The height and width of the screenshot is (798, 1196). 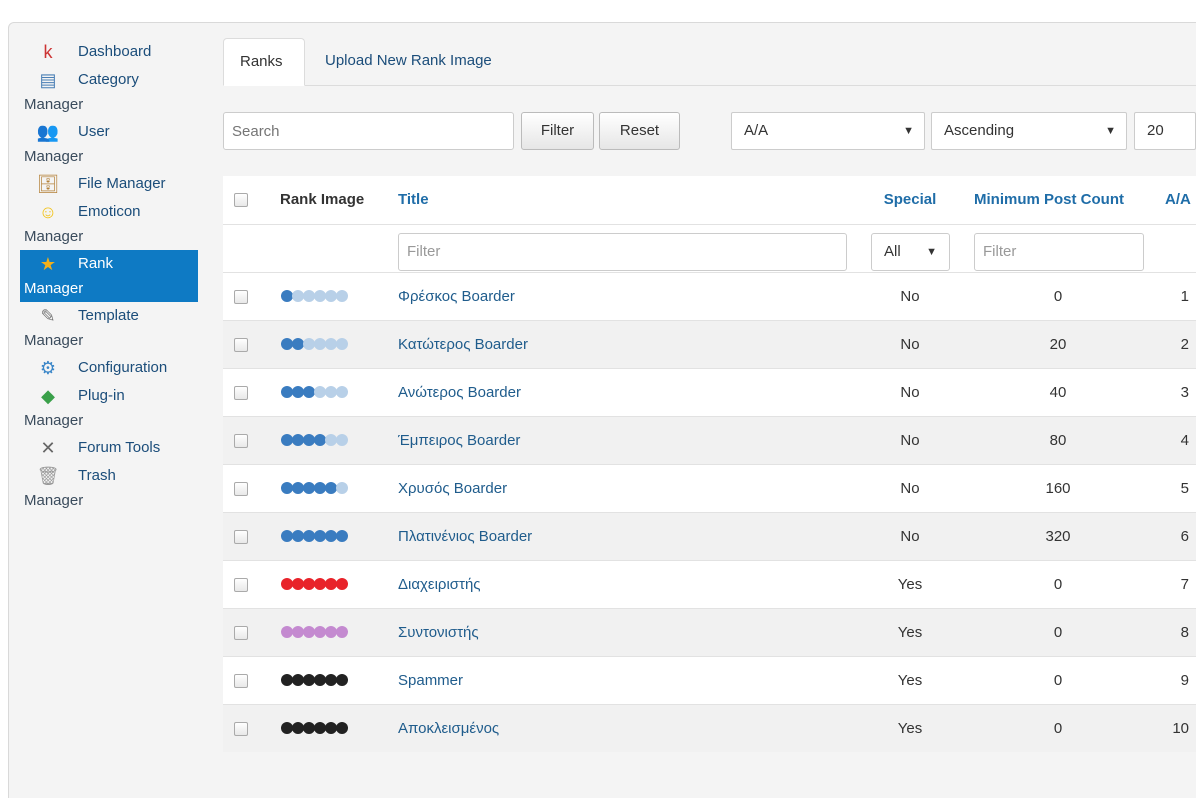 I want to click on rank-order: 1, so click(x=1184, y=296).